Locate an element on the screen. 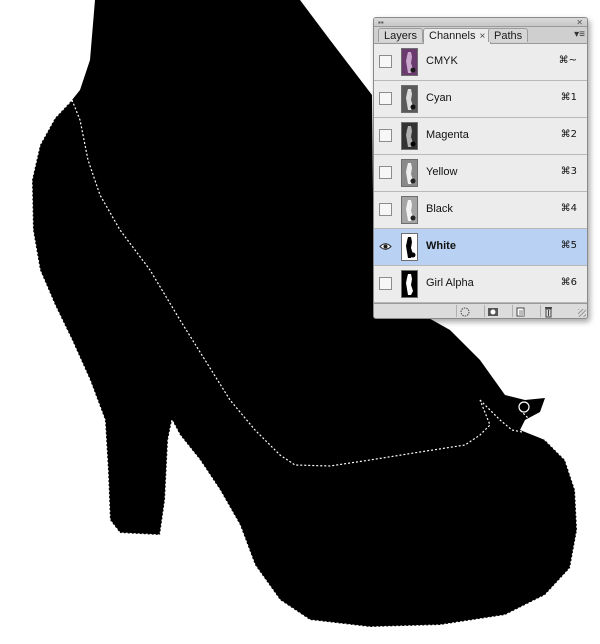 The height and width of the screenshot is (644, 600). close-tab-icon: × is located at coordinates (482, 36).